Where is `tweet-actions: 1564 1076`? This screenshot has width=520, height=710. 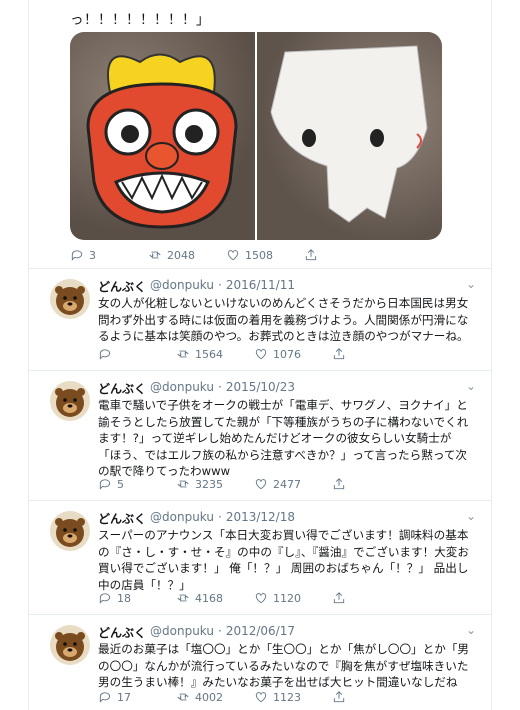
tweet-actions: 1564 1076 is located at coordinates (222, 354).